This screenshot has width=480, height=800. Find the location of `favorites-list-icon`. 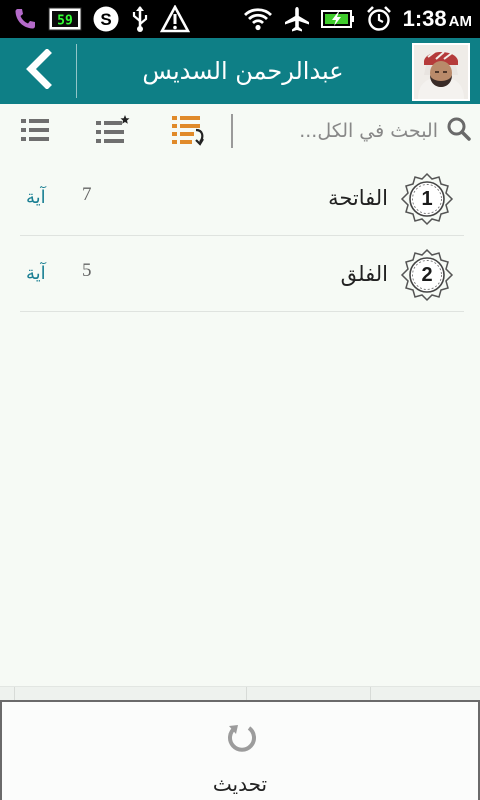

favorites-list-icon is located at coordinates (112, 132).